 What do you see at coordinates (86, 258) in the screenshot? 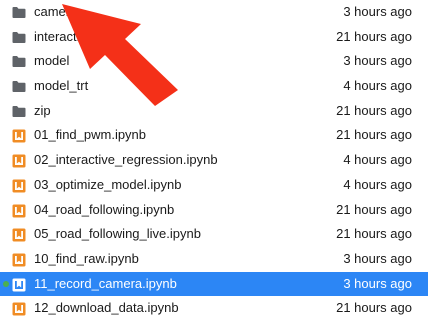
I see `file-name: 10_find_raw.ipynb` at bounding box center [86, 258].